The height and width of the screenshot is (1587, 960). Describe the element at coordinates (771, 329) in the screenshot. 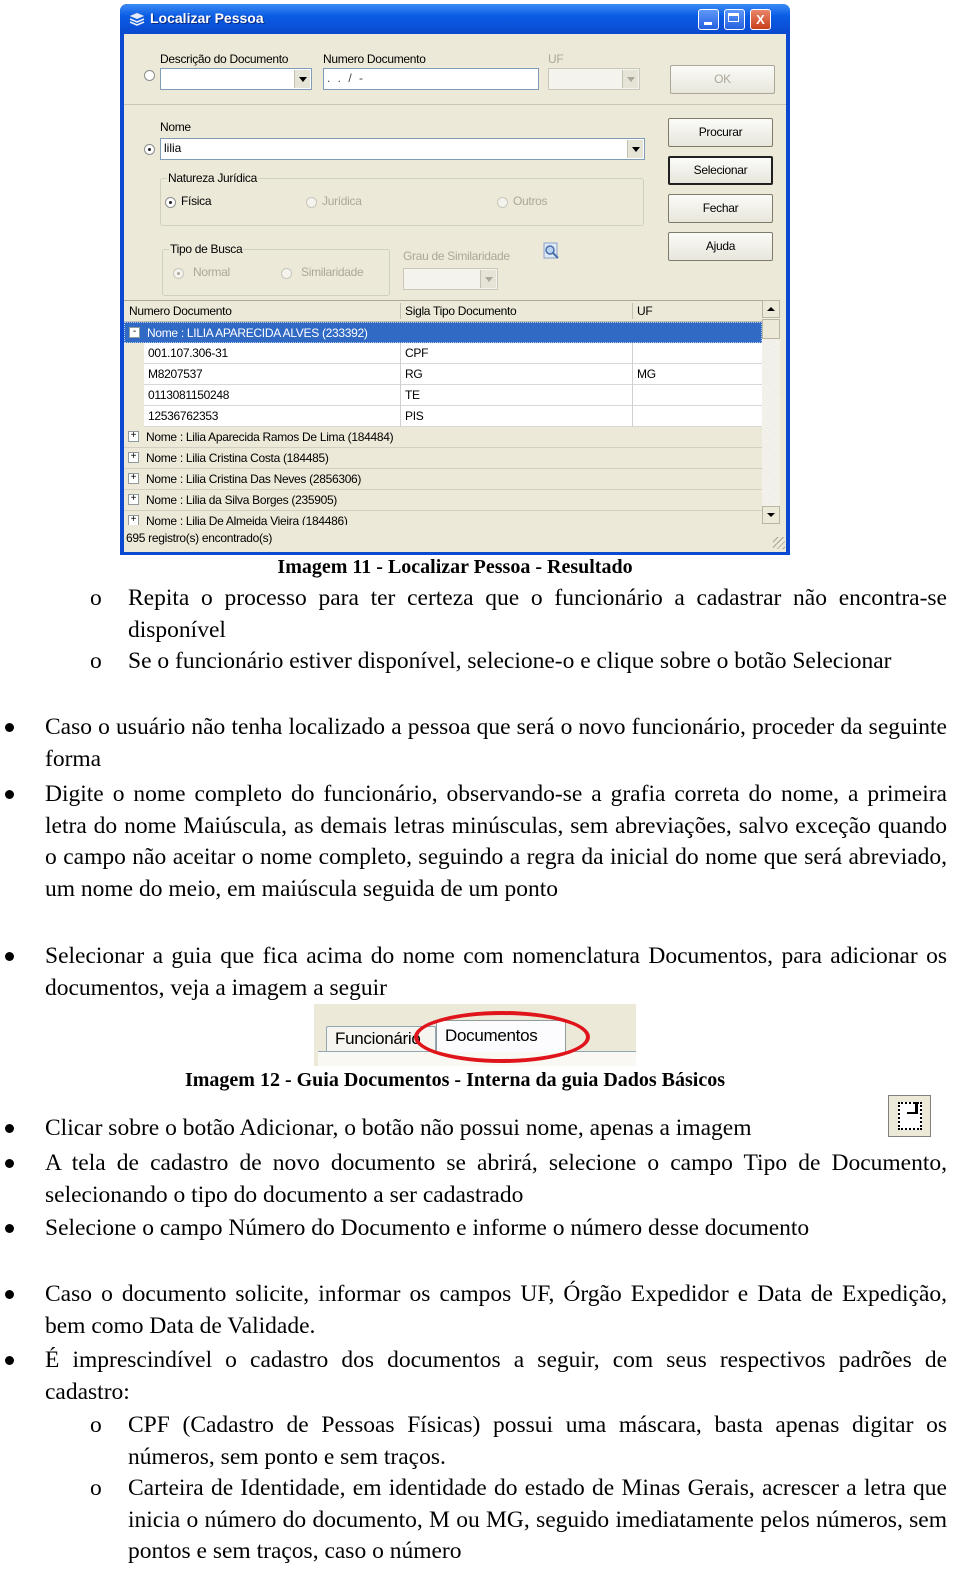

I see `scroll-thumb` at that location.